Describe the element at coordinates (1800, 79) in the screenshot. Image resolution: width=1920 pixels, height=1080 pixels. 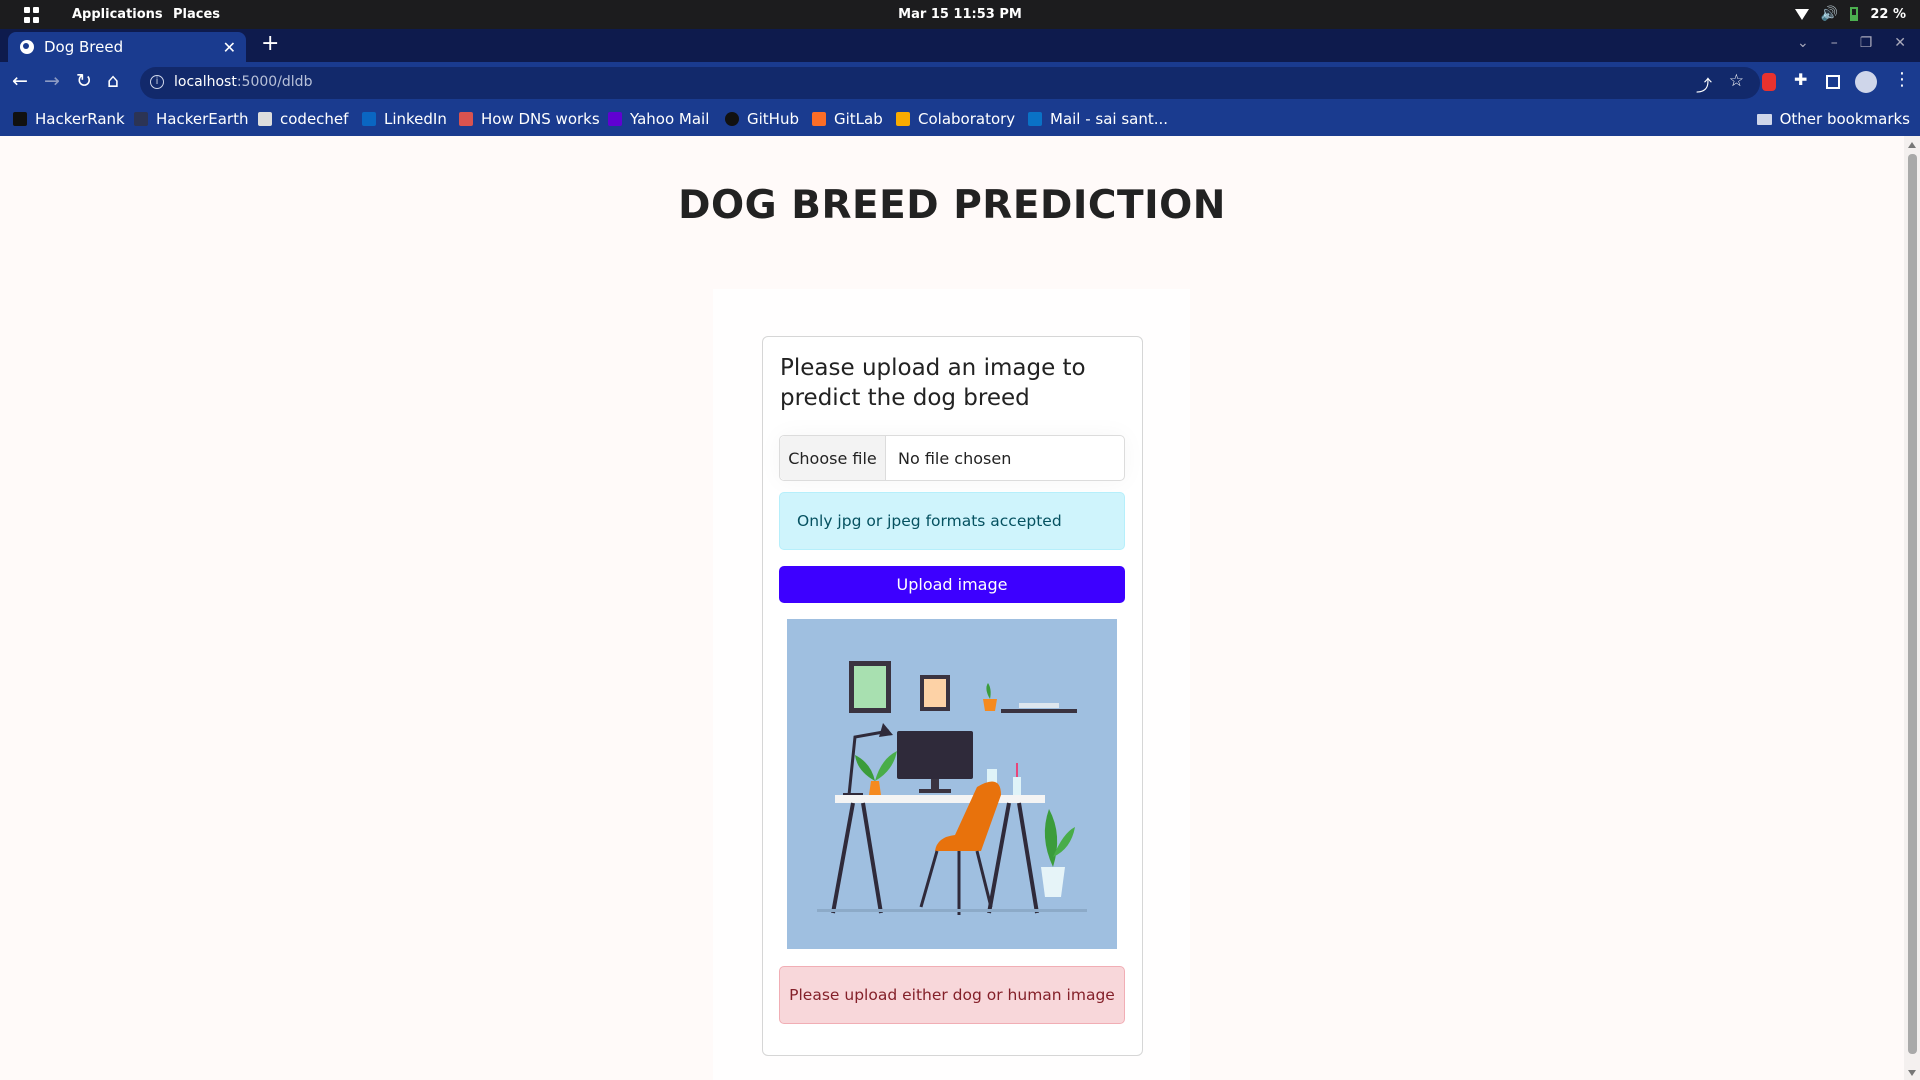
I see `extensions-puzzle-icon: ✚` at that location.